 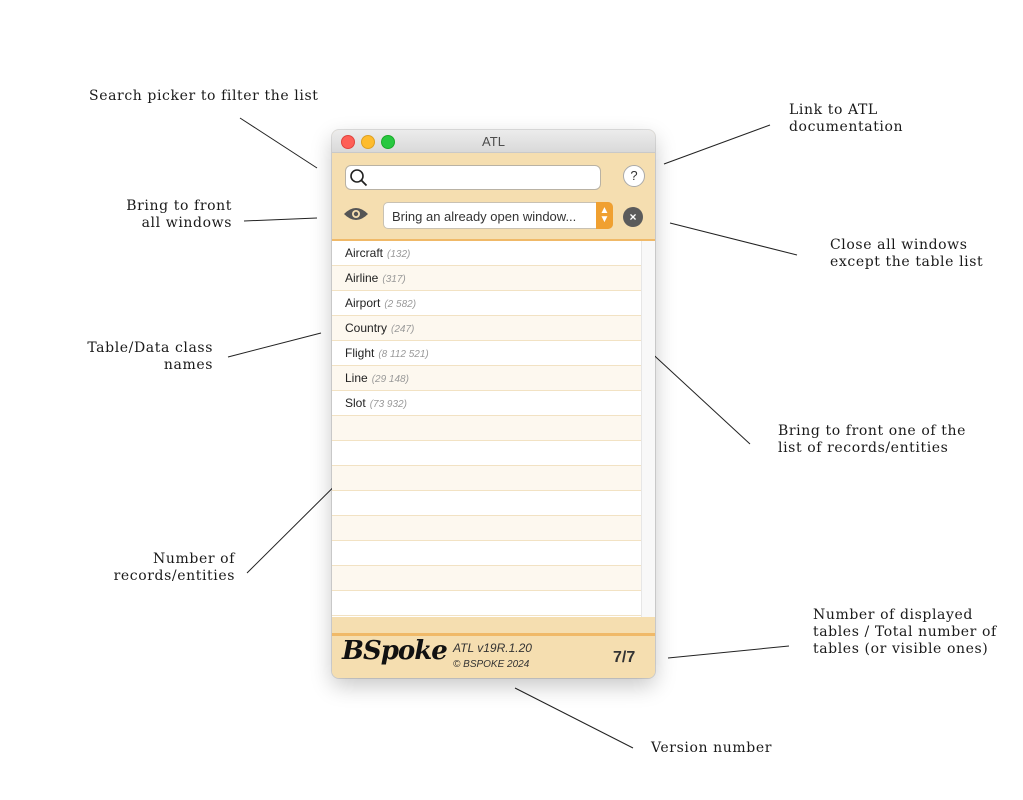 What do you see at coordinates (394, 279) in the screenshot?
I see `record-count: (317)` at bounding box center [394, 279].